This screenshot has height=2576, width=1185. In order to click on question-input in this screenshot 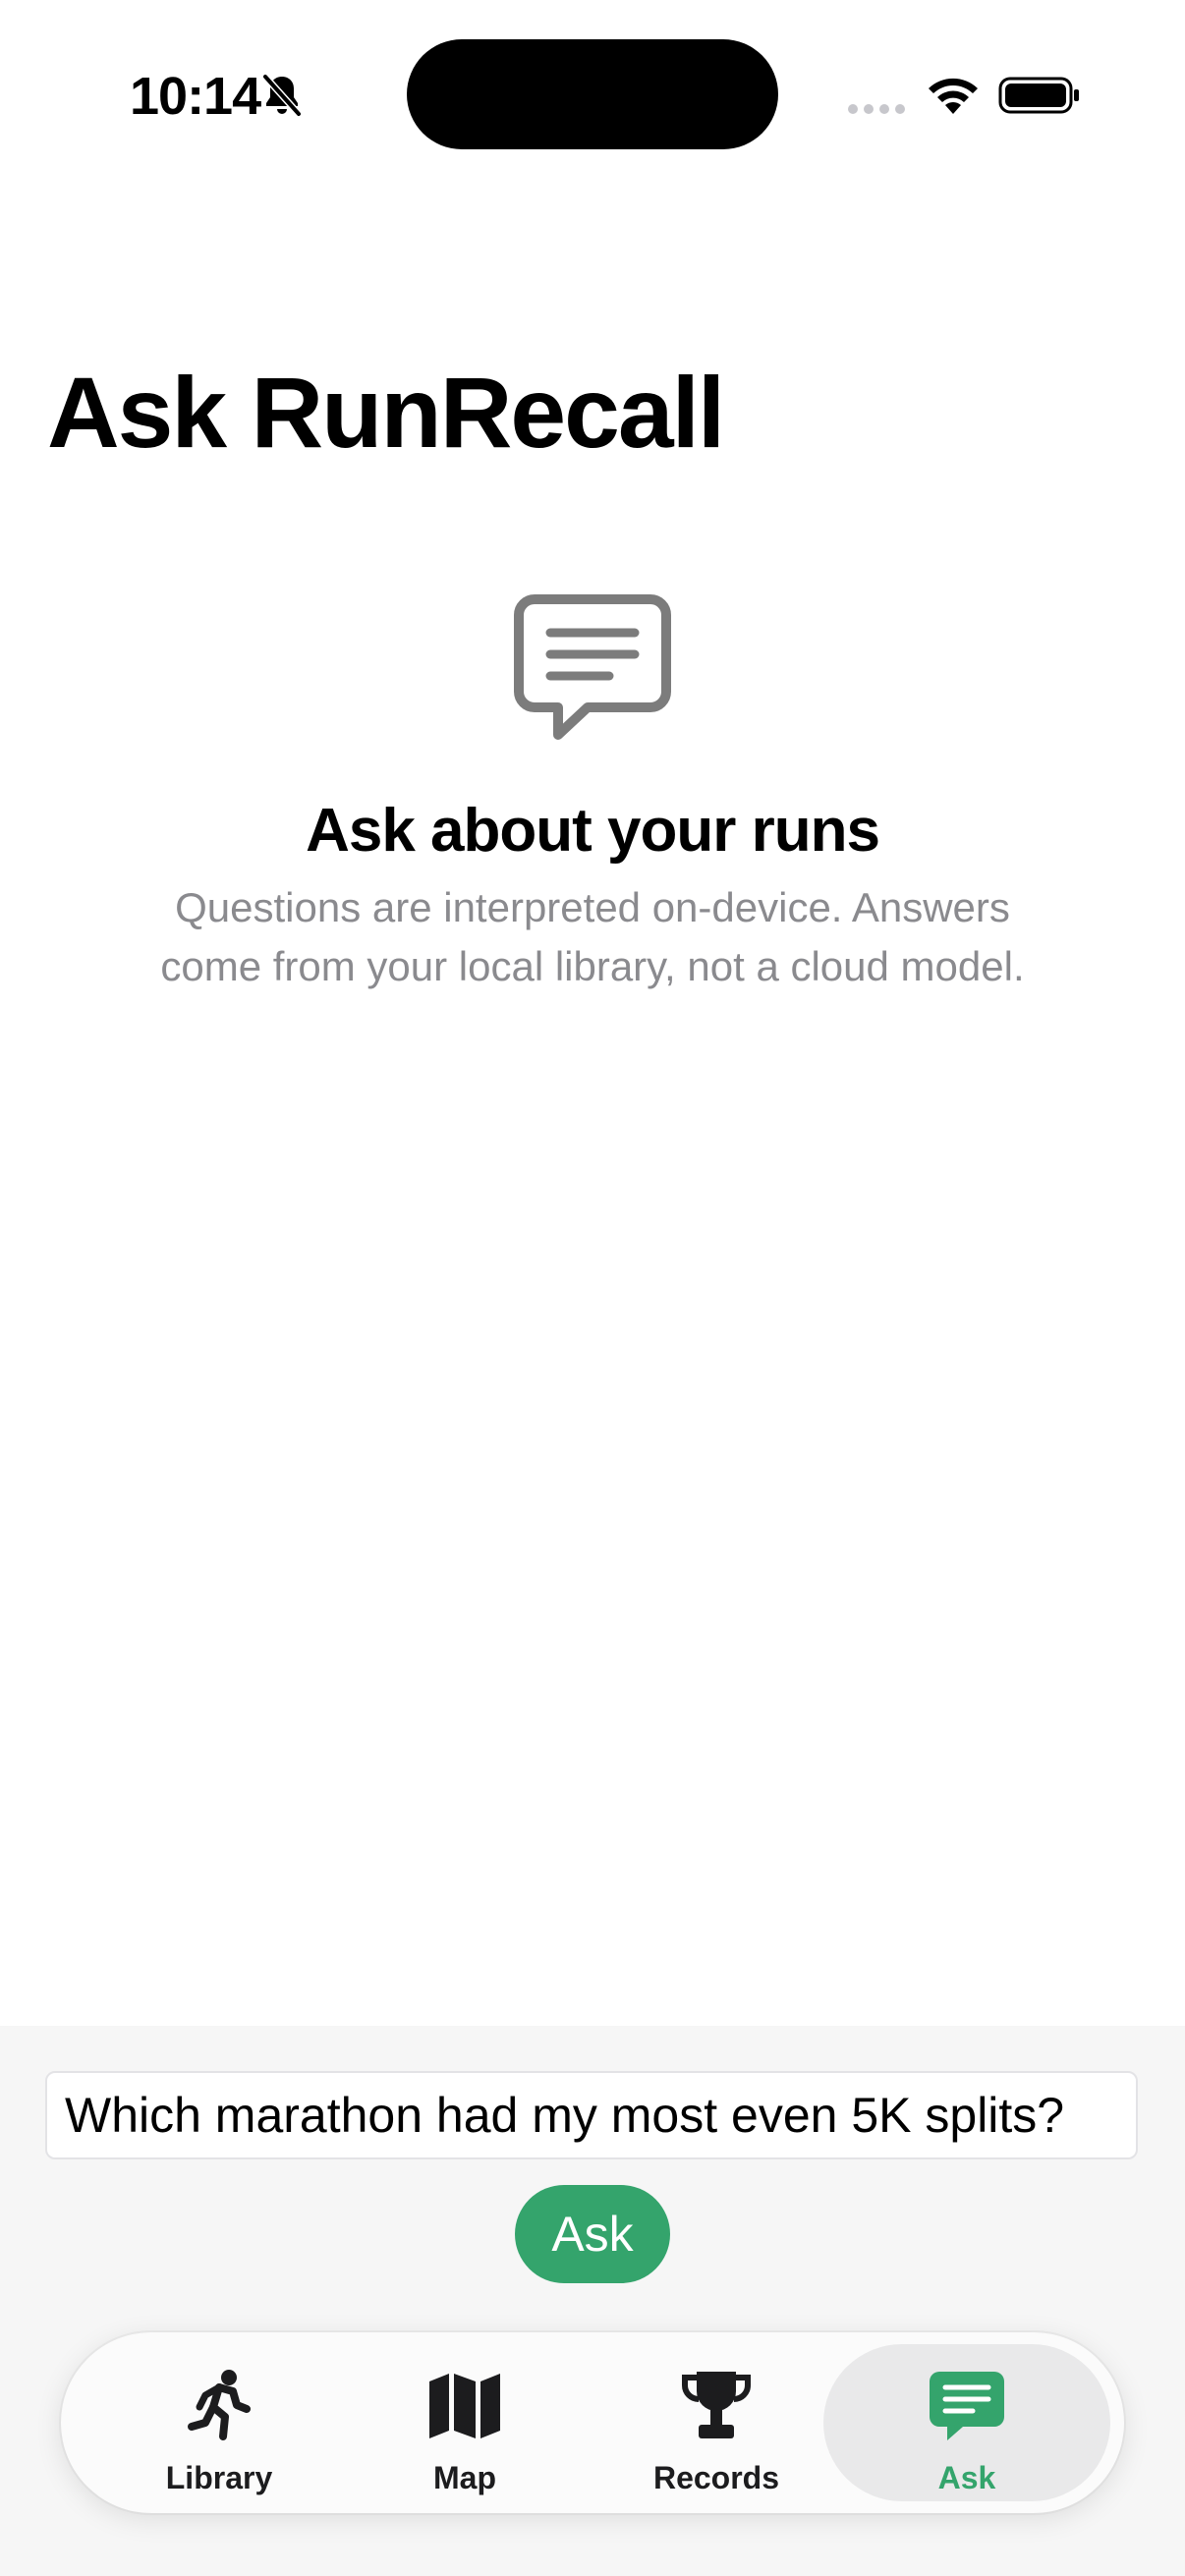, I will do `click(592, 2115)`.